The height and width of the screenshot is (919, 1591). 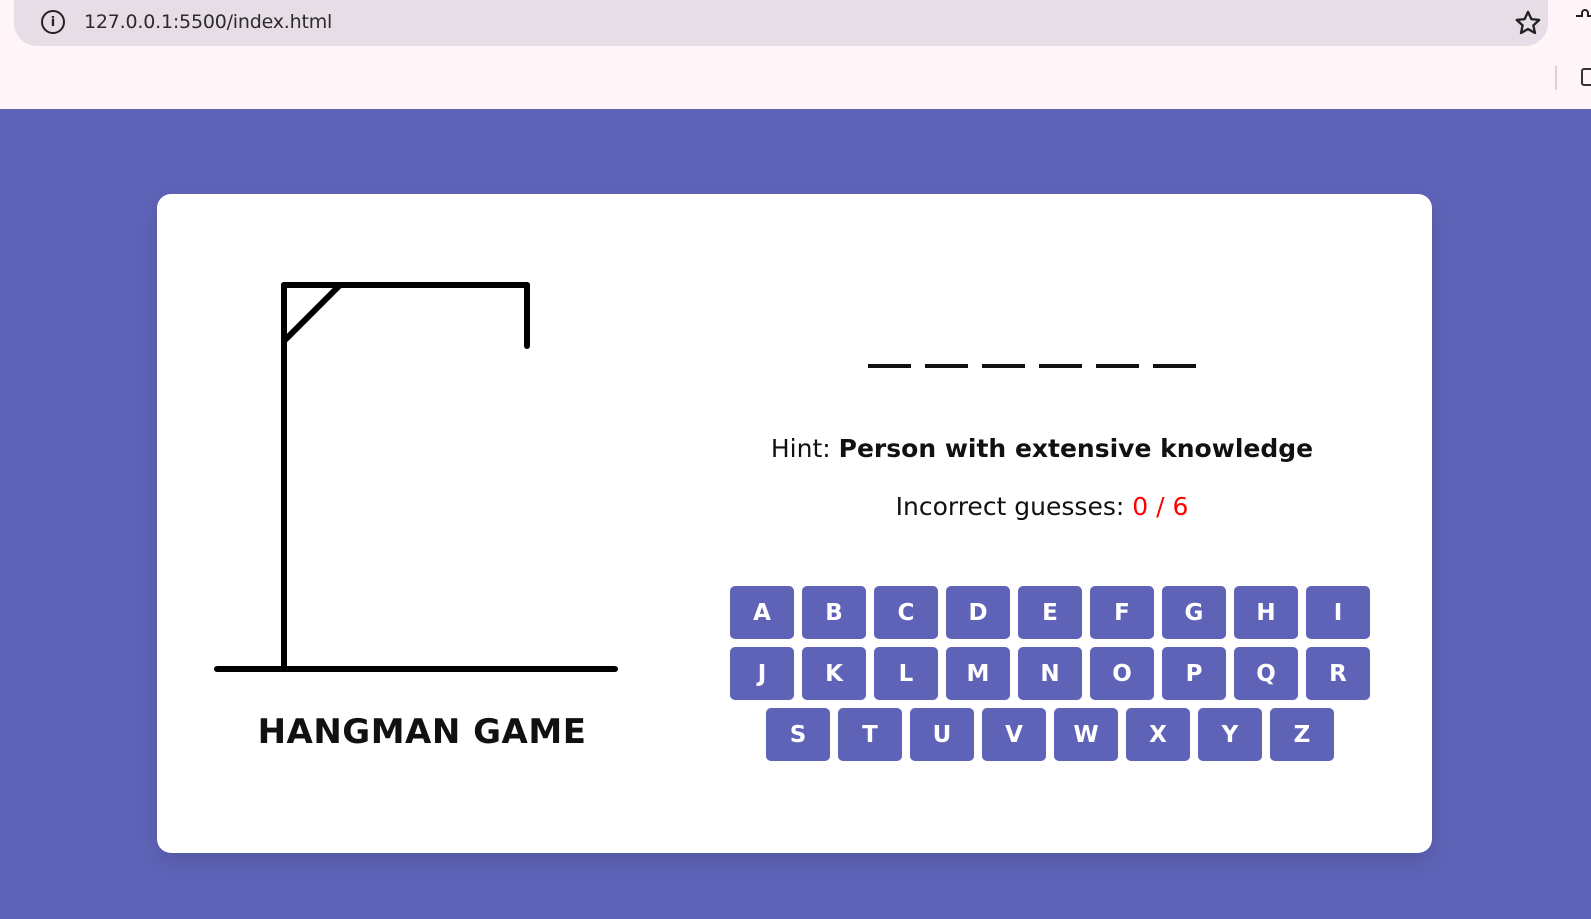 I want to click on key-a: A, so click(x=762, y=612).